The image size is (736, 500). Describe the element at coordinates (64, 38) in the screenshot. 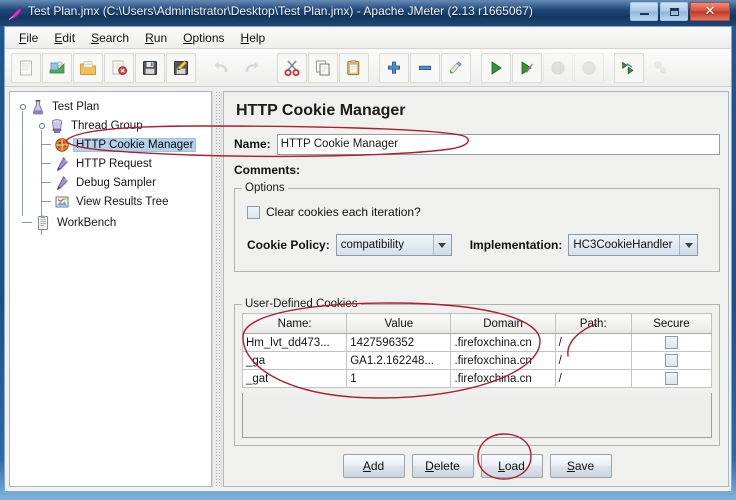

I see `menu-edit: Edit` at that location.